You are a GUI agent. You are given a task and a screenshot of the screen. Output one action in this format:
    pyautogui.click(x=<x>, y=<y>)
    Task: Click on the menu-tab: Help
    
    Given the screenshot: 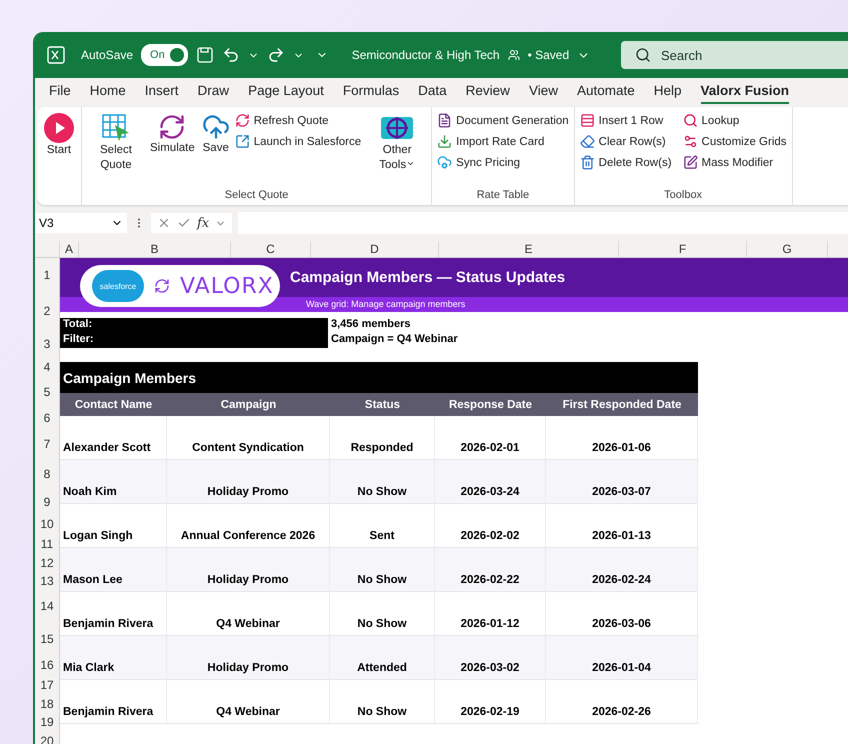 What is the action you would take?
    pyautogui.click(x=668, y=91)
    